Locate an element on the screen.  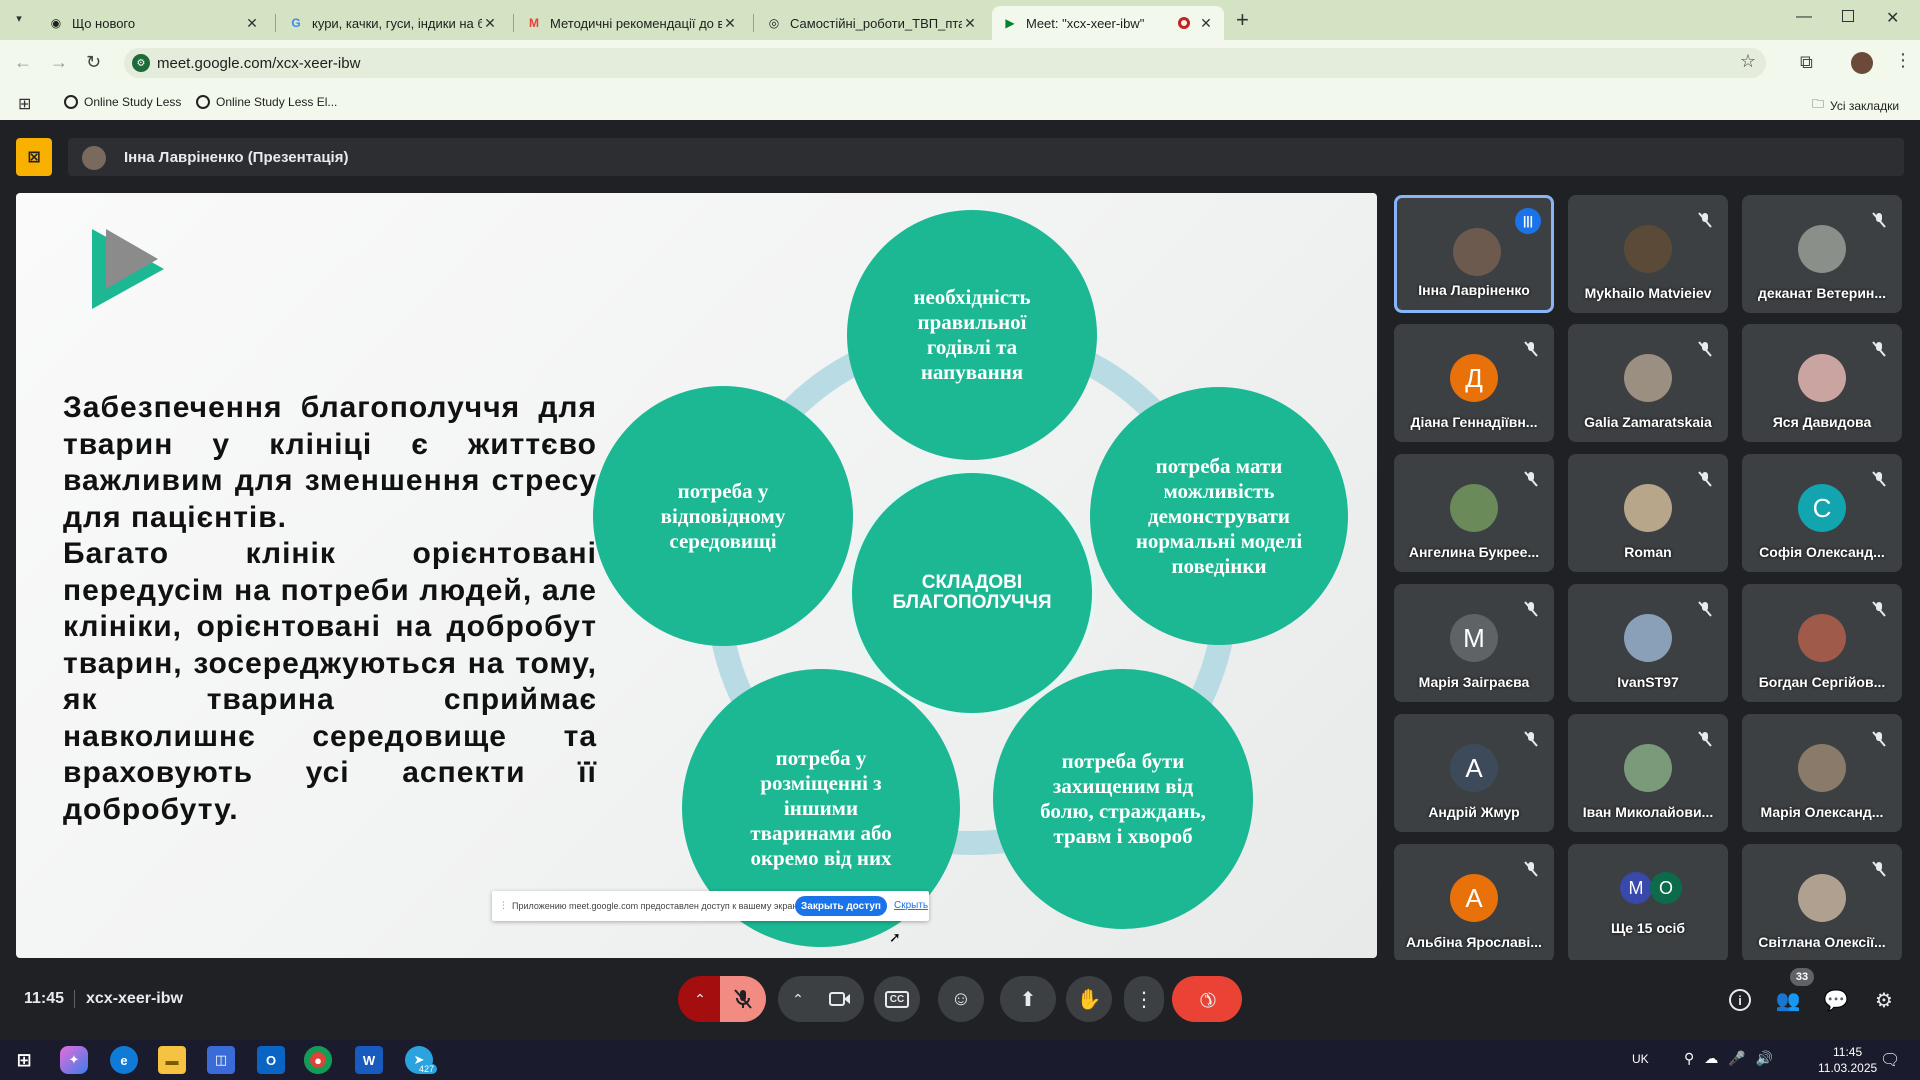
participant-tile: IvanST97 is located at coordinates (1648, 643).